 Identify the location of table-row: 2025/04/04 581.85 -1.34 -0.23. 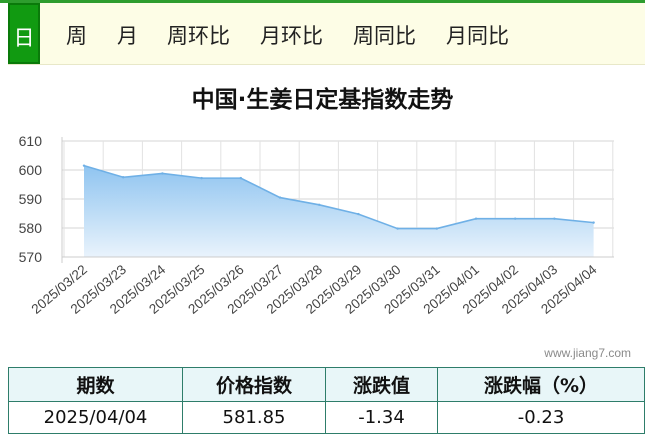
(326, 417).